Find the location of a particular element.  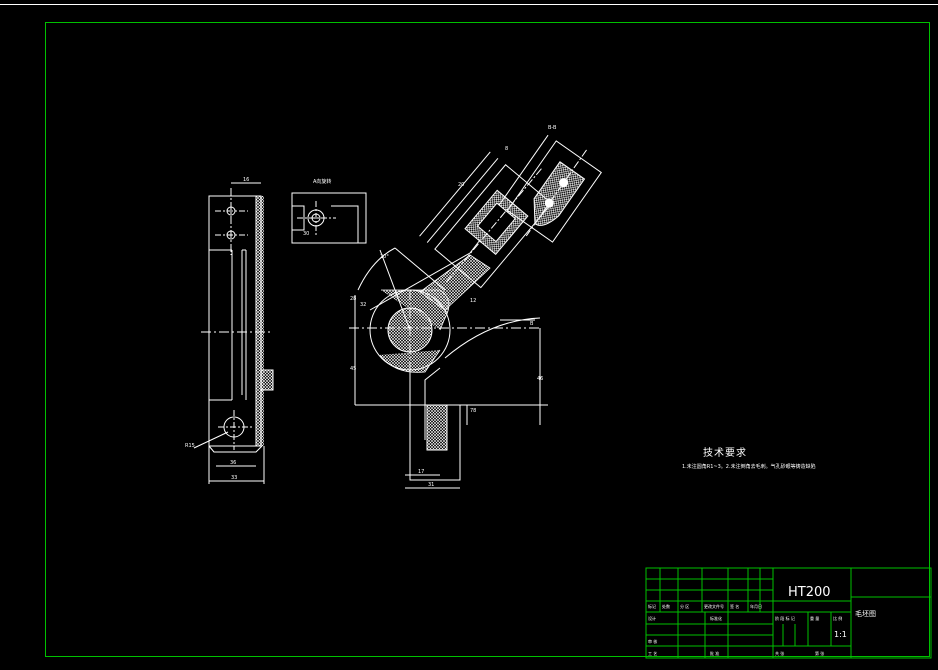

dim-30: 30 is located at coordinates (306, 234).